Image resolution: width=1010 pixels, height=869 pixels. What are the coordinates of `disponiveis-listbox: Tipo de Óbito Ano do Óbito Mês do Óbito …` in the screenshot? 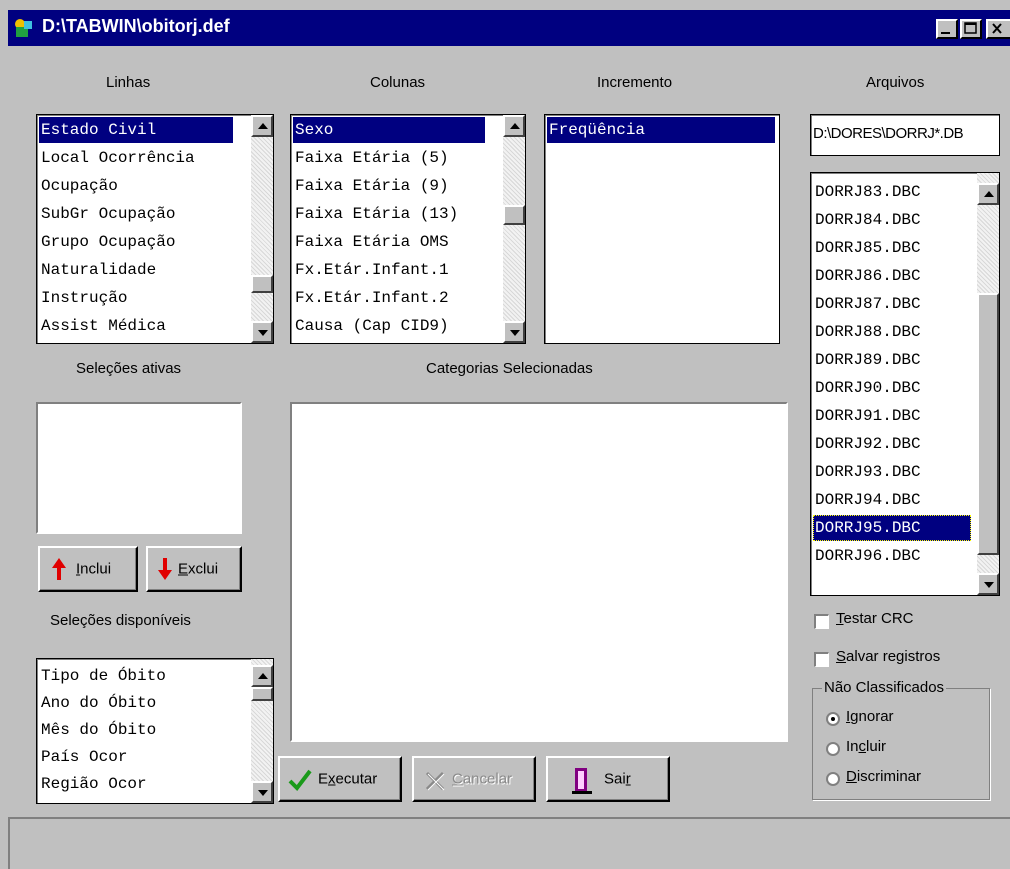 It's located at (155, 731).